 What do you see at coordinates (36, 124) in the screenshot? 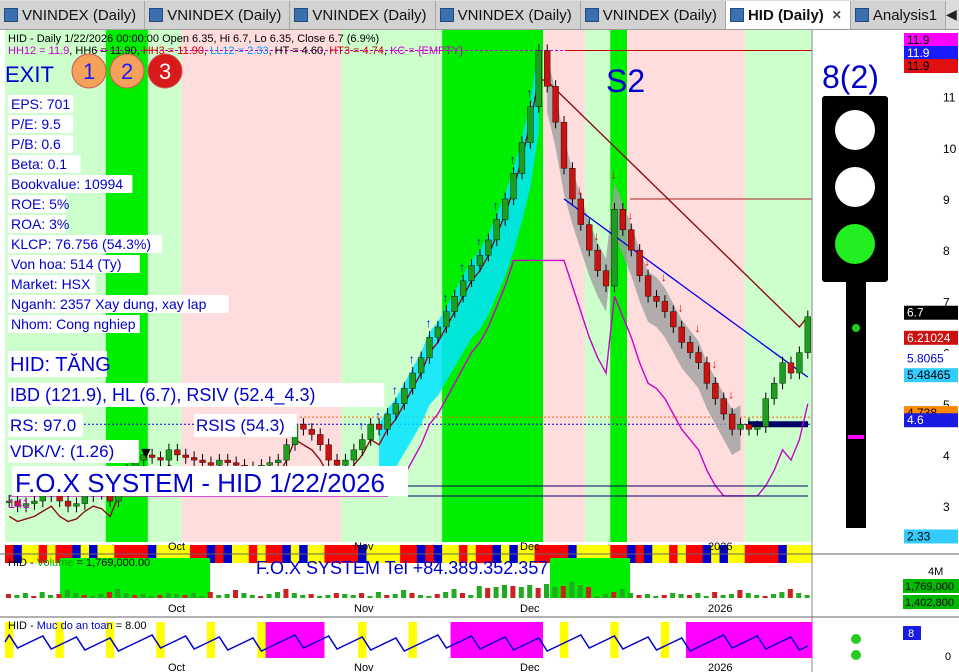
I see `fundamental-item: P/E: 9.5` at bounding box center [36, 124].